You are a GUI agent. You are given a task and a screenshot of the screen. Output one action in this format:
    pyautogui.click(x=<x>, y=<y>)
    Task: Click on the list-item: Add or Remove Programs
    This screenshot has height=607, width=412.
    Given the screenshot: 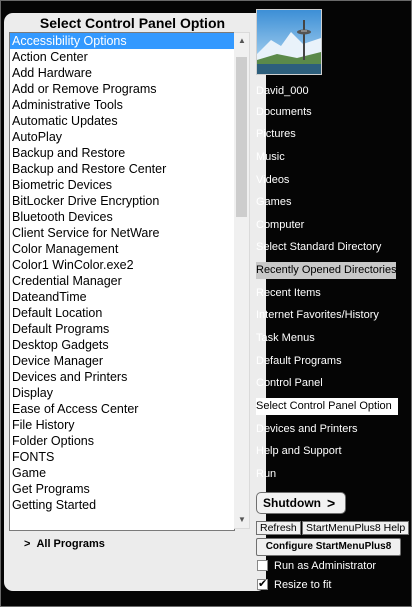 What is the action you would take?
    pyautogui.click(x=122, y=89)
    